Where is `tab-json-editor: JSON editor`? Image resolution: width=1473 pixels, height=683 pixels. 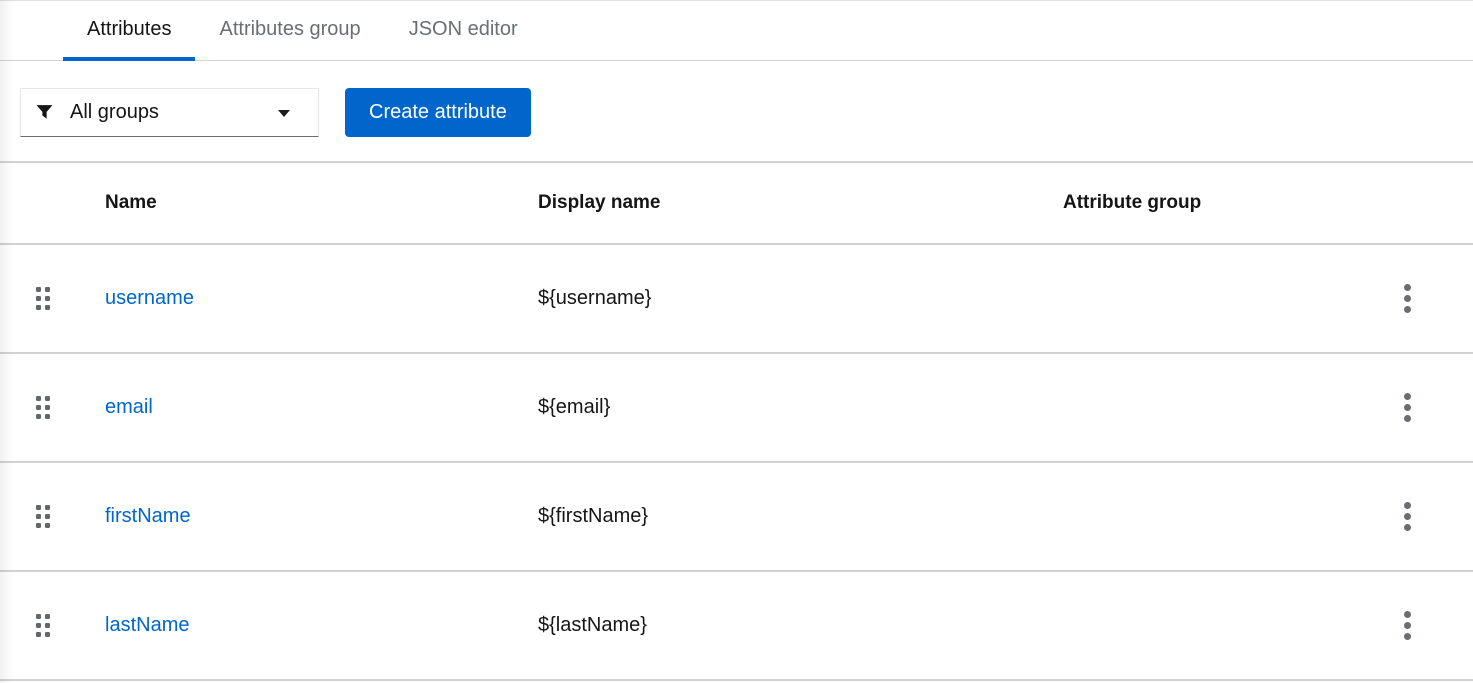 tab-json-editor: JSON editor is located at coordinates (463, 31).